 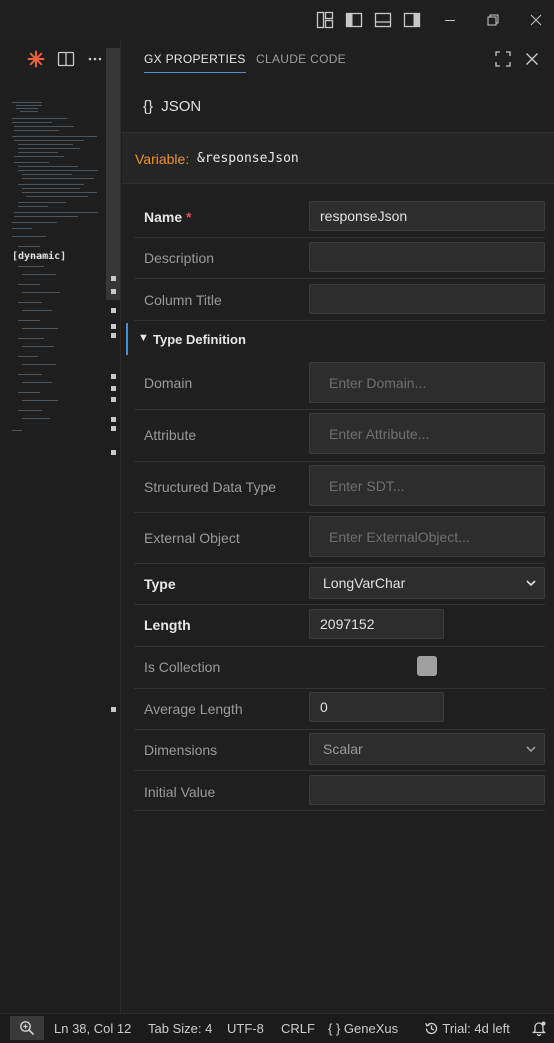 I want to click on zoom-button, so click(x=27, y=1028).